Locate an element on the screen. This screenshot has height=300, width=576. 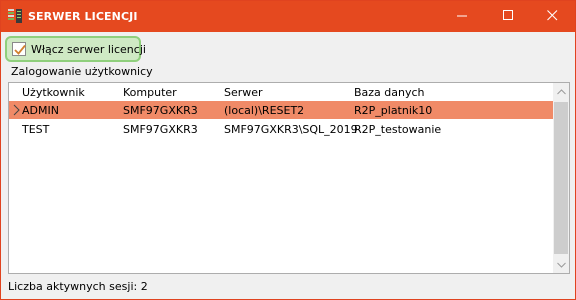
checkbox-box is located at coordinates (19, 49).